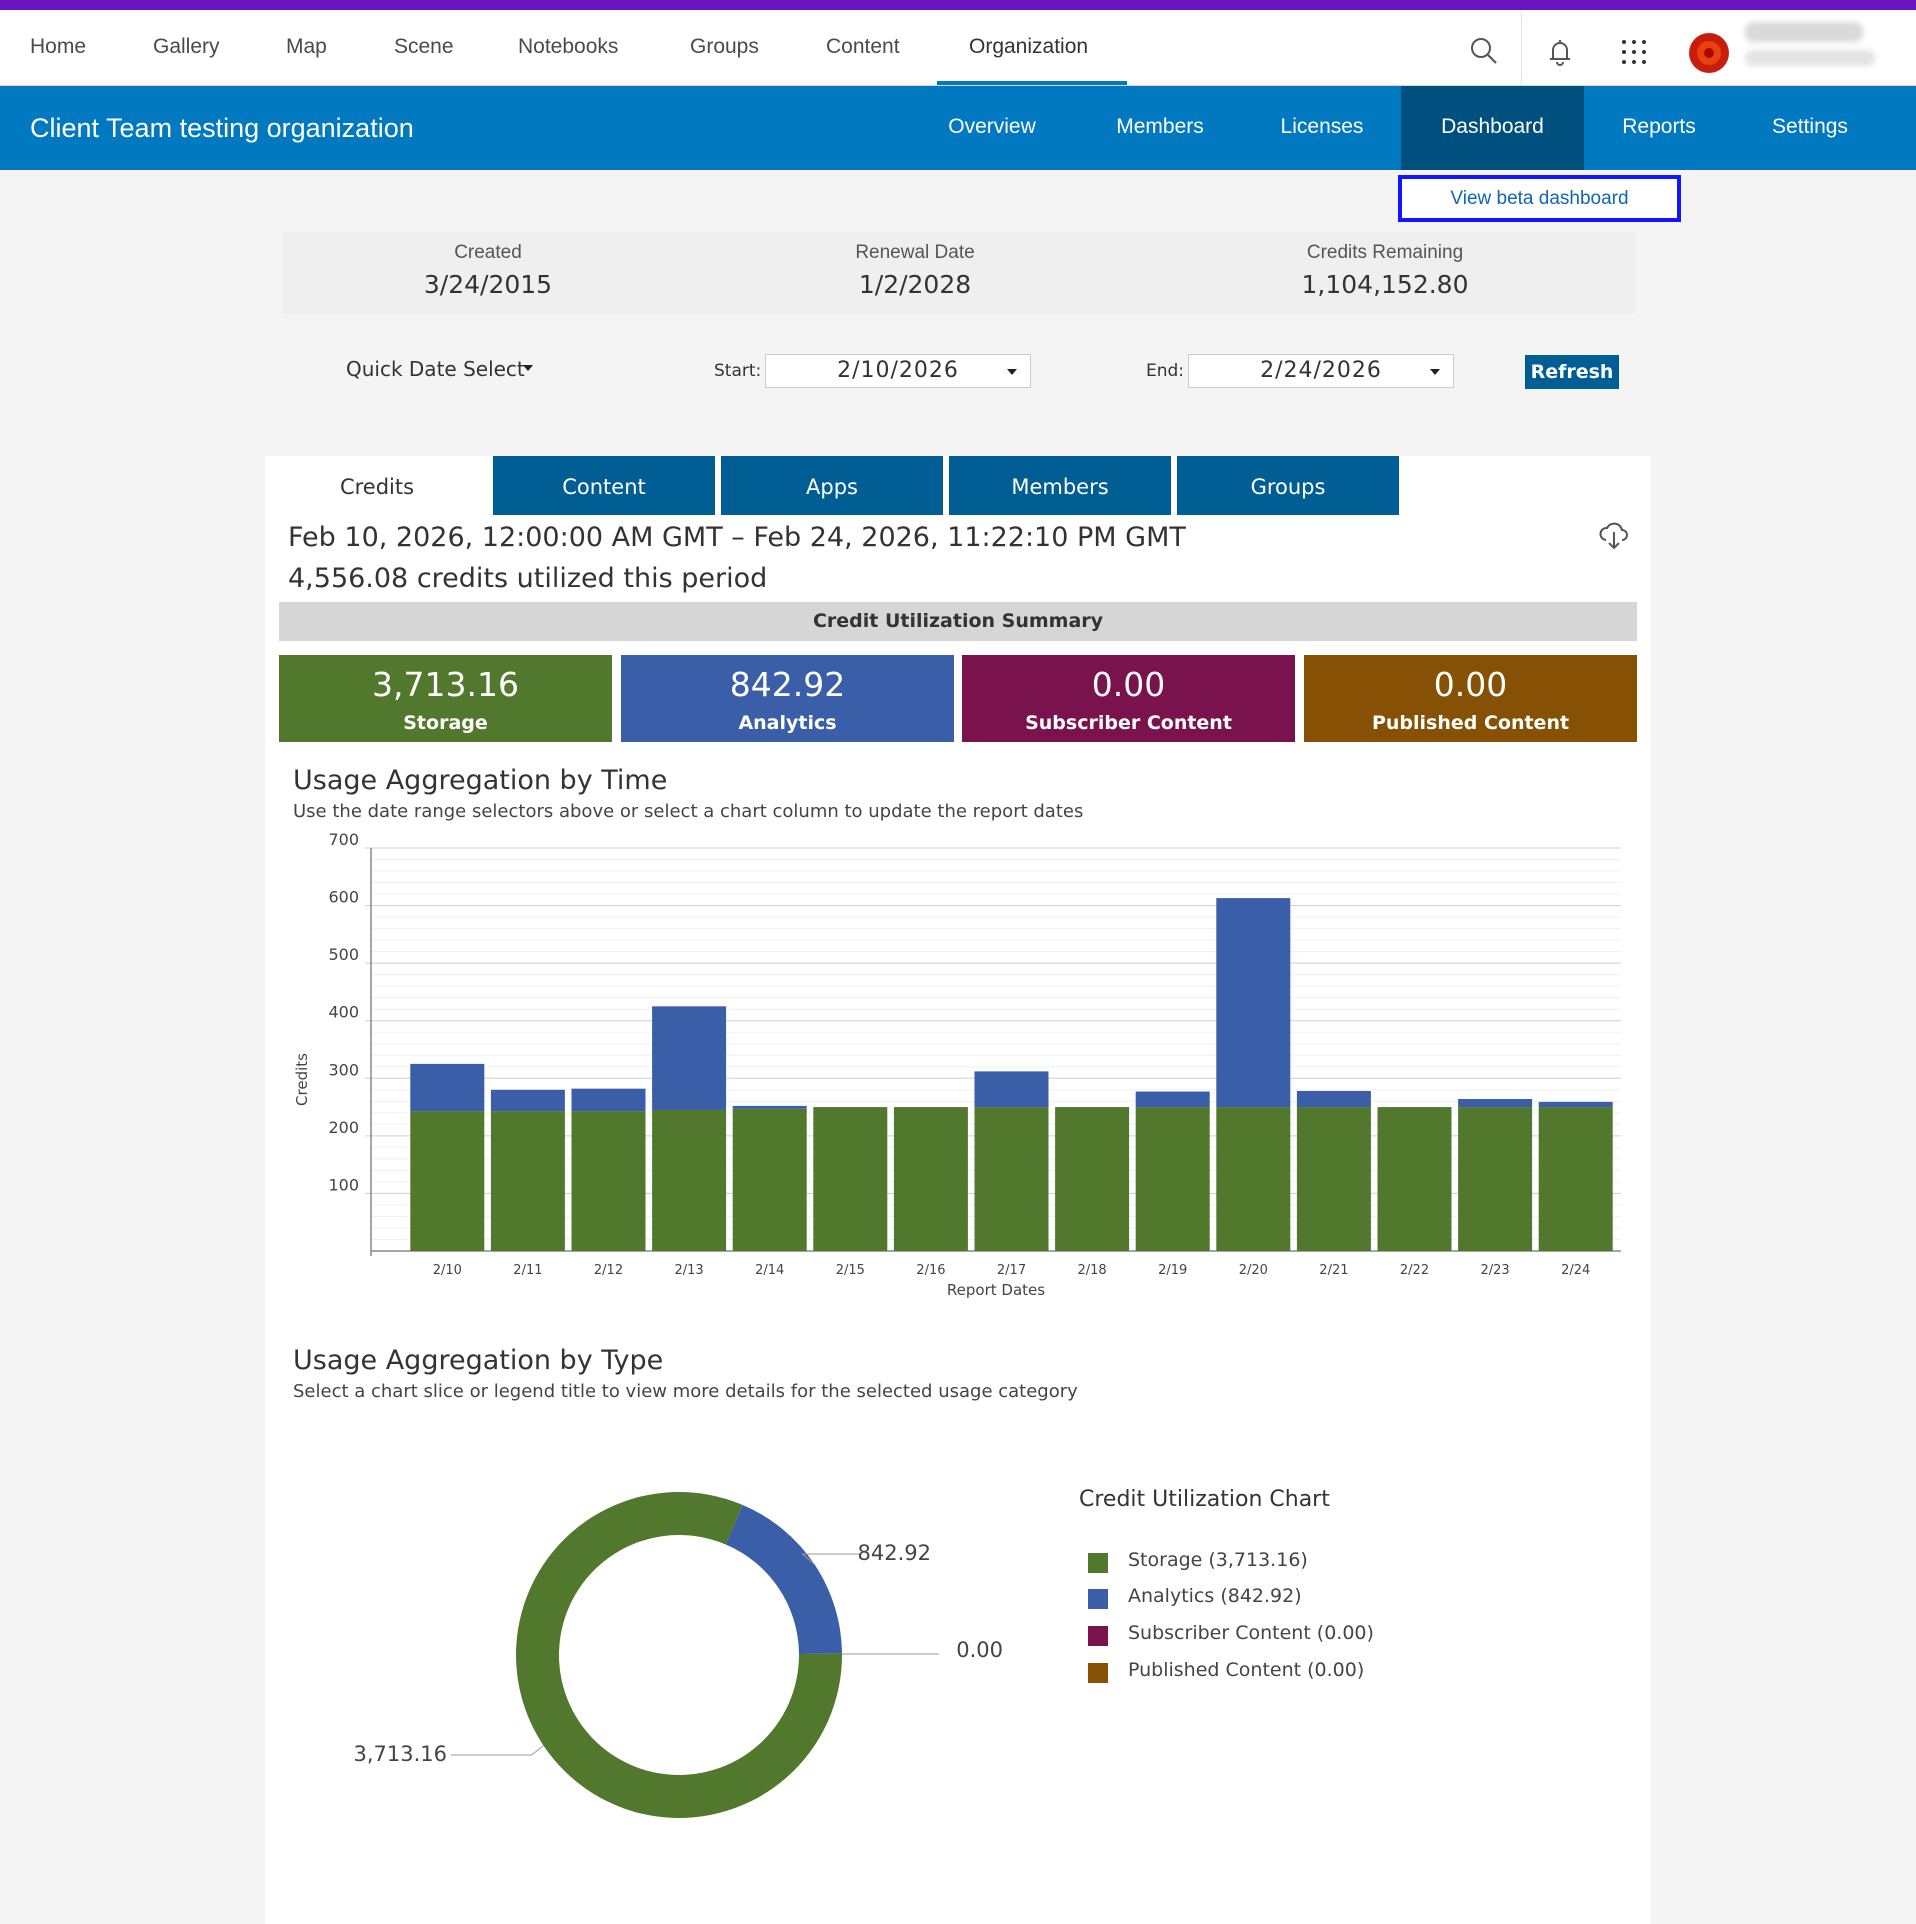 This screenshot has height=1924, width=1916. Describe the element at coordinates (447, 1181) in the screenshot. I see `bar-storage-2/10` at that location.